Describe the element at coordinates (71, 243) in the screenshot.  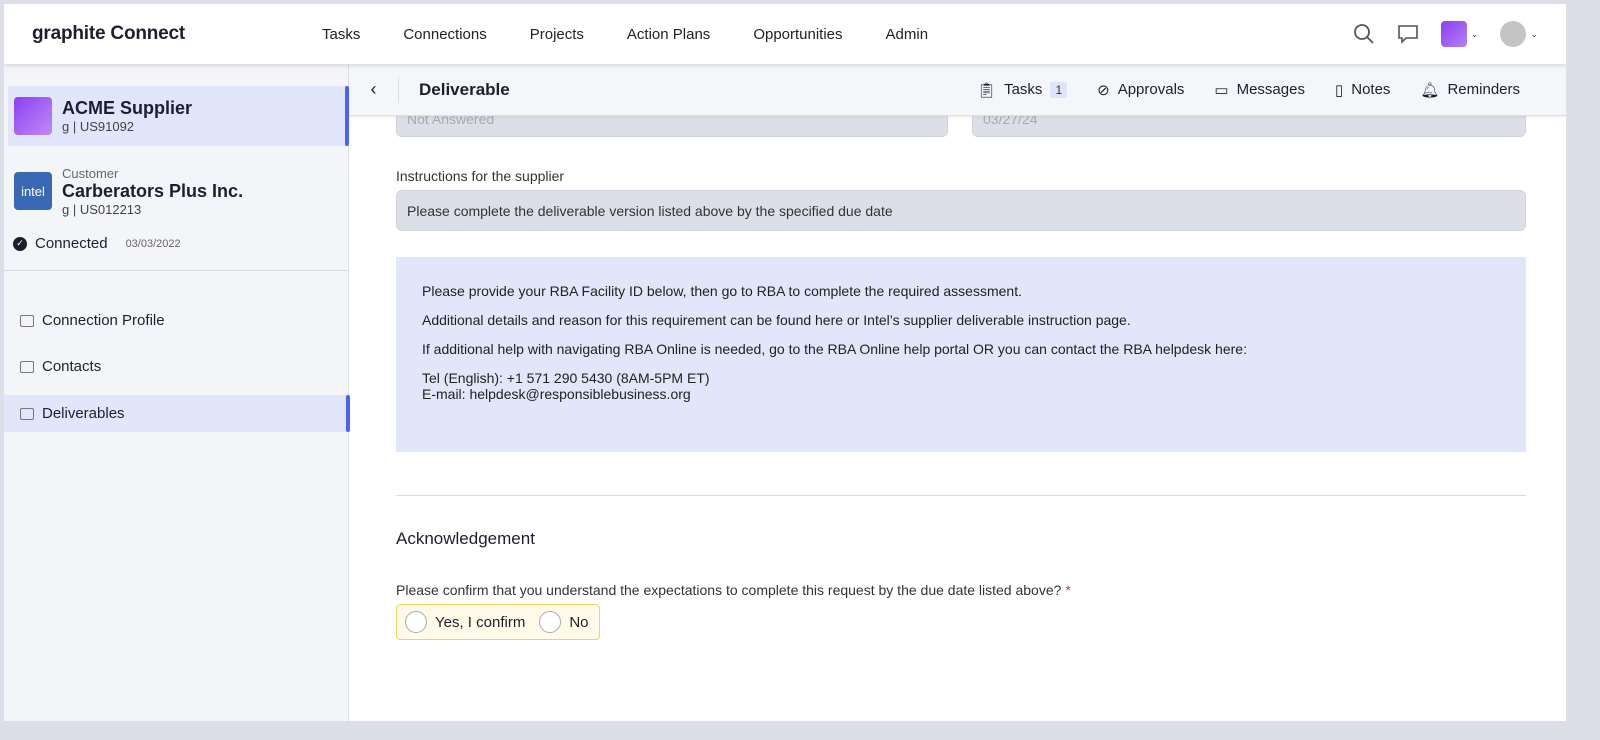
I see `status-label: Connected` at that location.